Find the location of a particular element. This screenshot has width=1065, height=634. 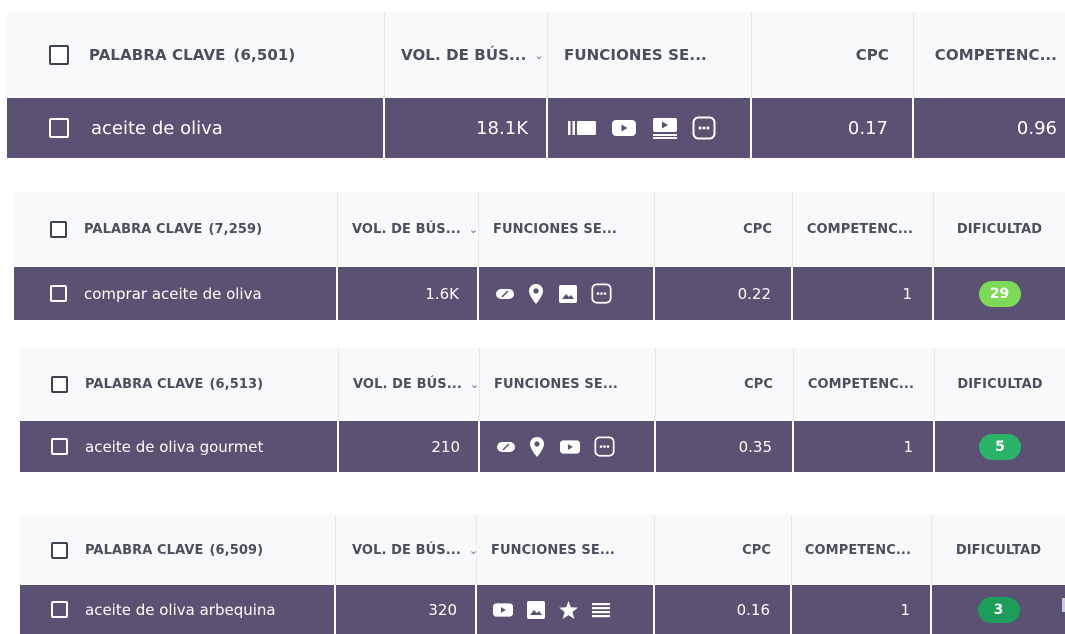

cpc-cell: 0.35 is located at coordinates (725, 446).